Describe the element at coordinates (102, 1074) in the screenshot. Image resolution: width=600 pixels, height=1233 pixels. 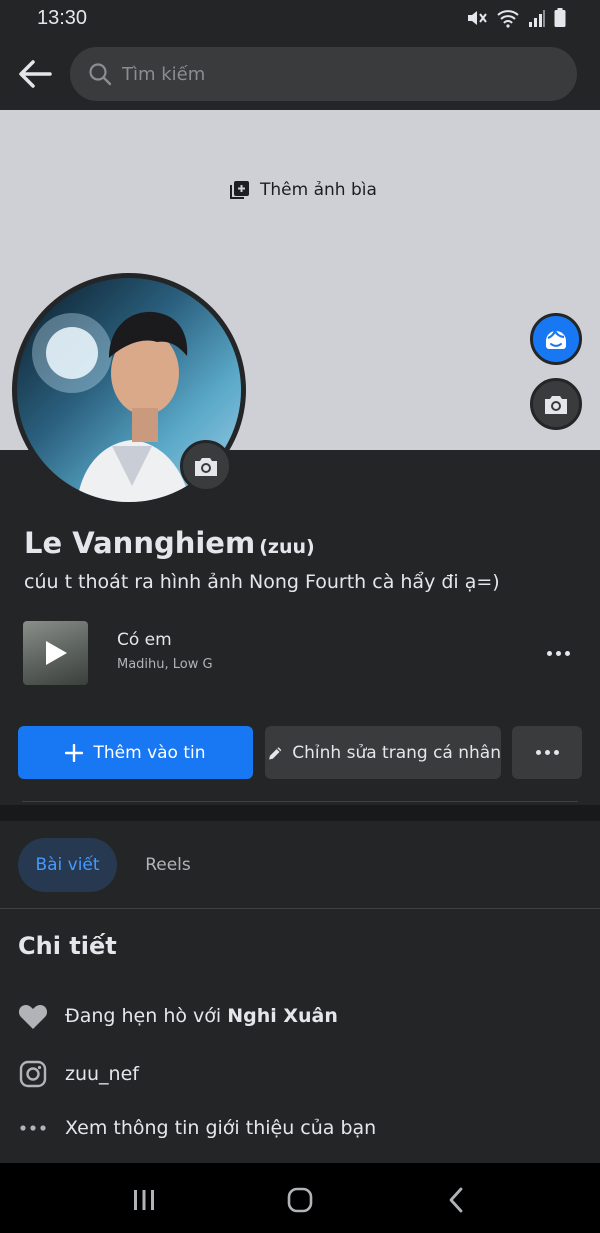
I see `instagram-handle: zuu_nef` at that location.